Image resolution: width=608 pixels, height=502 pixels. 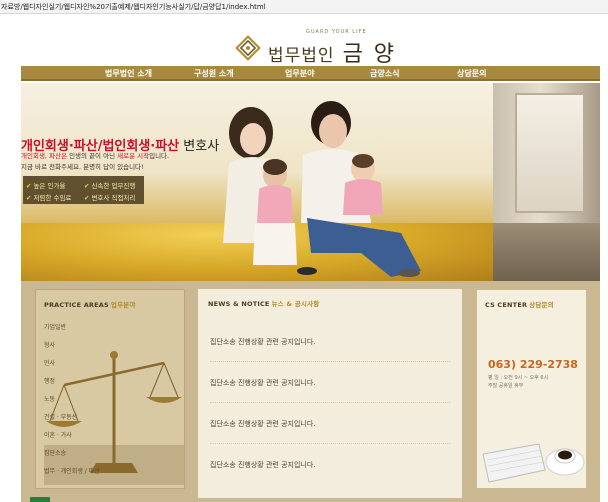 What do you see at coordinates (82, 167) in the screenshot?
I see `hero-sub-line2: 지금 바로 전화주세요. 분명히 답이 있습니다!` at bounding box center [82, 167].